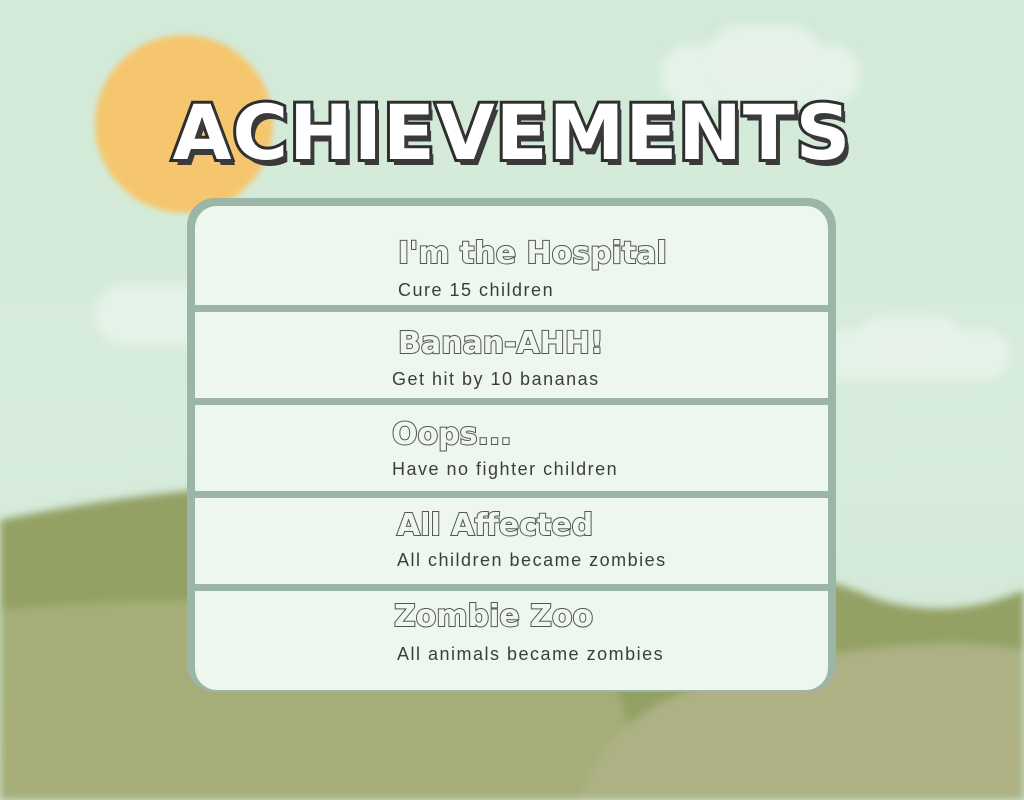 The height and width of the screenshot is (800, 1024). I want to click on page-title: ACHIEVEMENTS, so click(512, 132).